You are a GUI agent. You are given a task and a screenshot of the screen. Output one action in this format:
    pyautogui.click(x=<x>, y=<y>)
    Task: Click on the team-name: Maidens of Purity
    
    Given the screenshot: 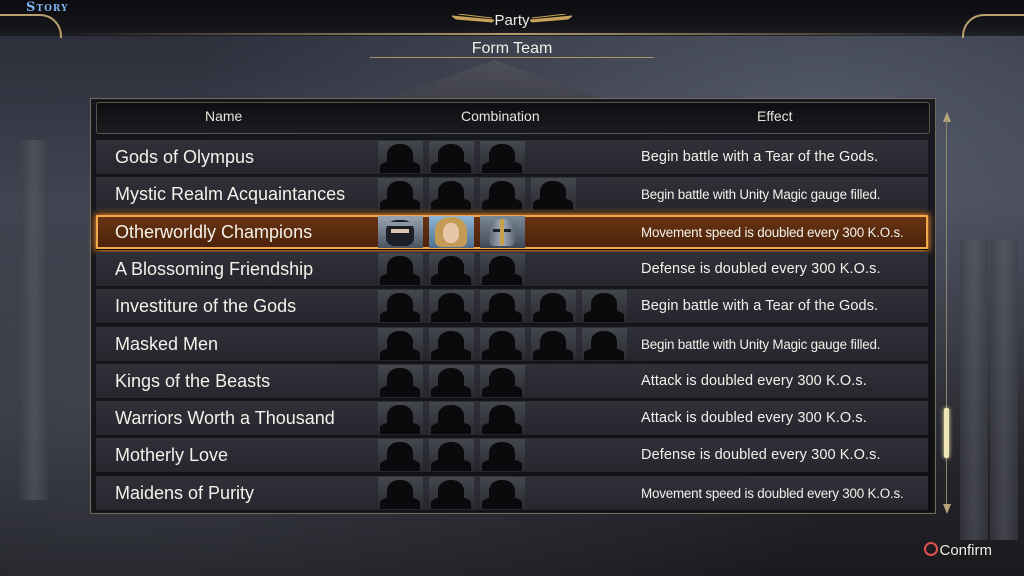 What is the action you would take?
    pyautogui.click(x=185, y=493)
    